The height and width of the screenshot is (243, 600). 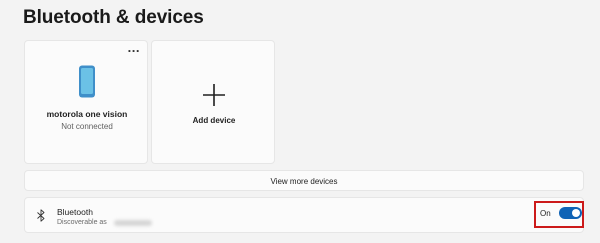 I want to click on add-device-button: Add device, so click(x=213, y=102).